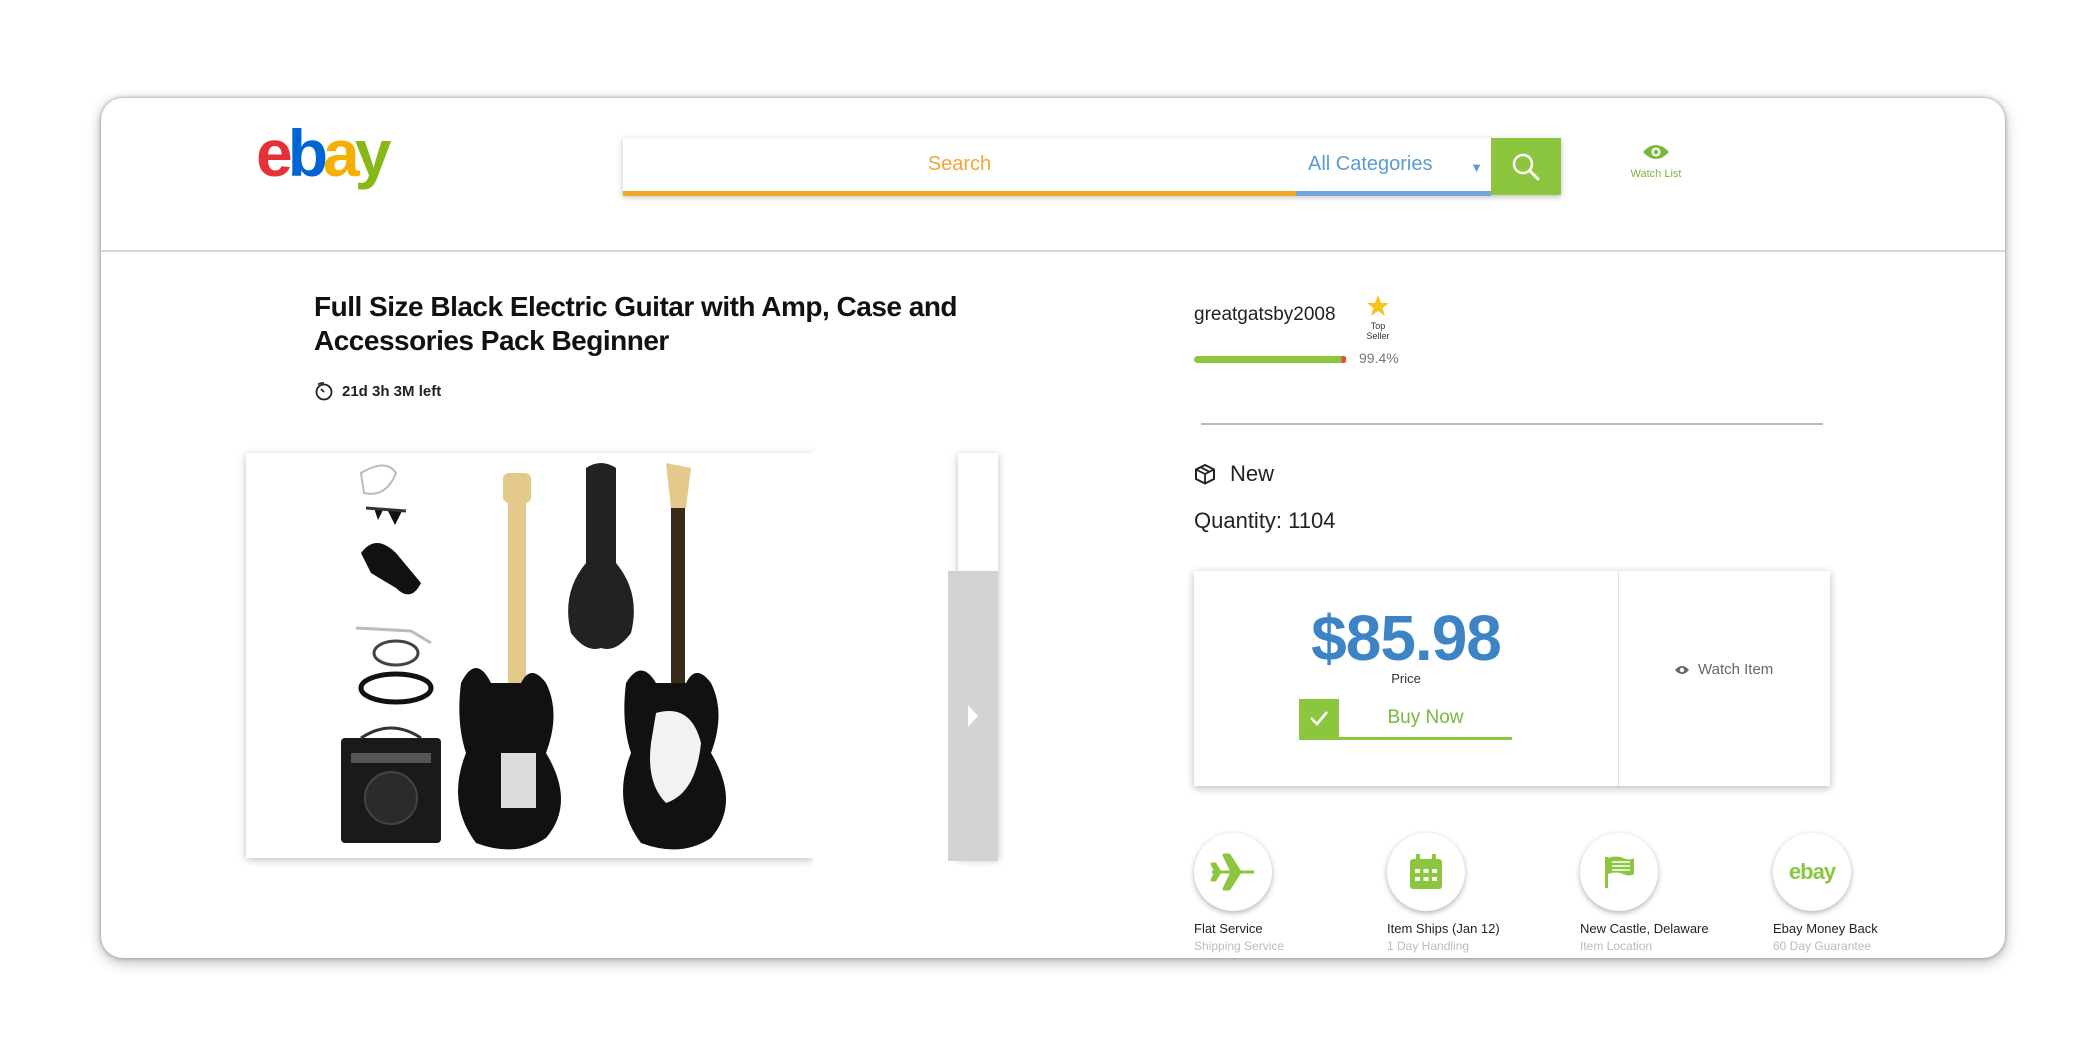 The width and height of the screenshot is (2096, 1058). What do you see at coordinates (1644, 928) in the screenshot?
I see `feature-title: New Castle, Delaware` at bounding box center [1644, 928].